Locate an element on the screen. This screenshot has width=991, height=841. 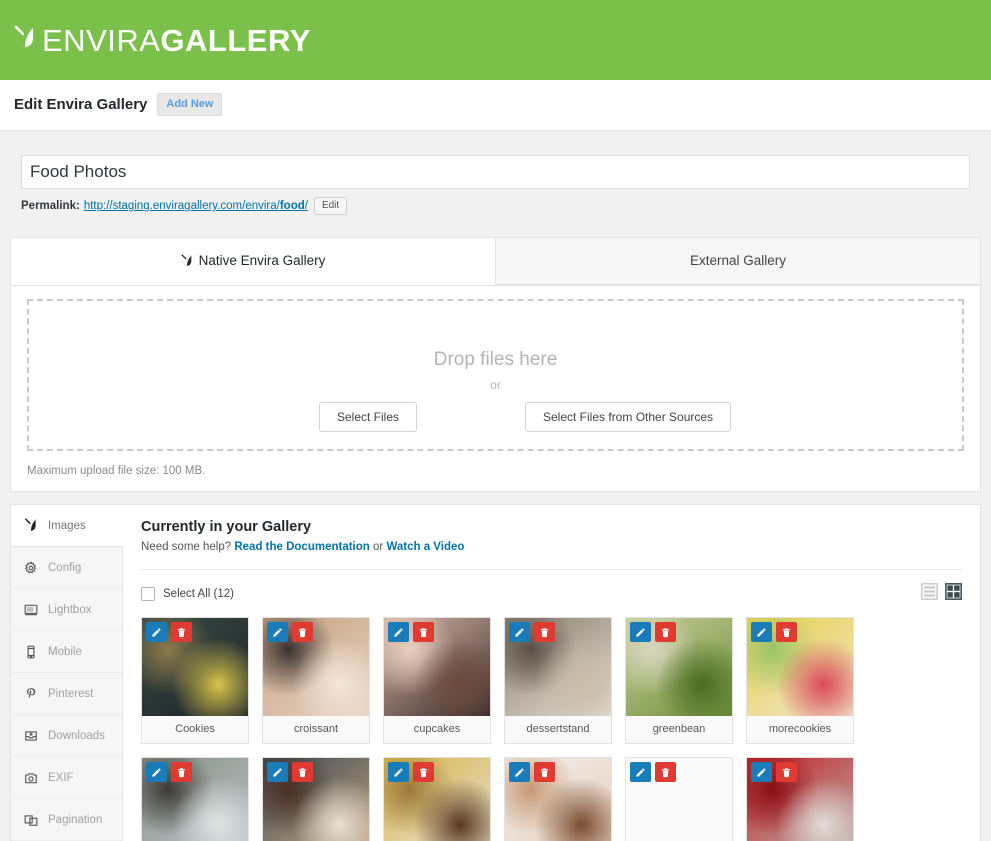
sidebar-item-mobile-label: Mobile is located at coordinates (65, 651).